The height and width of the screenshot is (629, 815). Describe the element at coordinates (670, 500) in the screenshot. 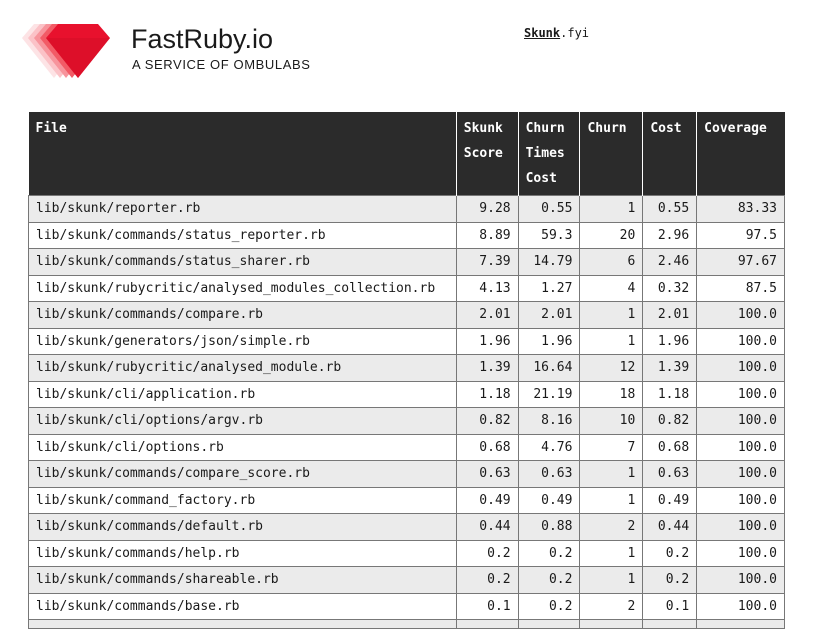

I see `cell-cost: 0.49` at that location.